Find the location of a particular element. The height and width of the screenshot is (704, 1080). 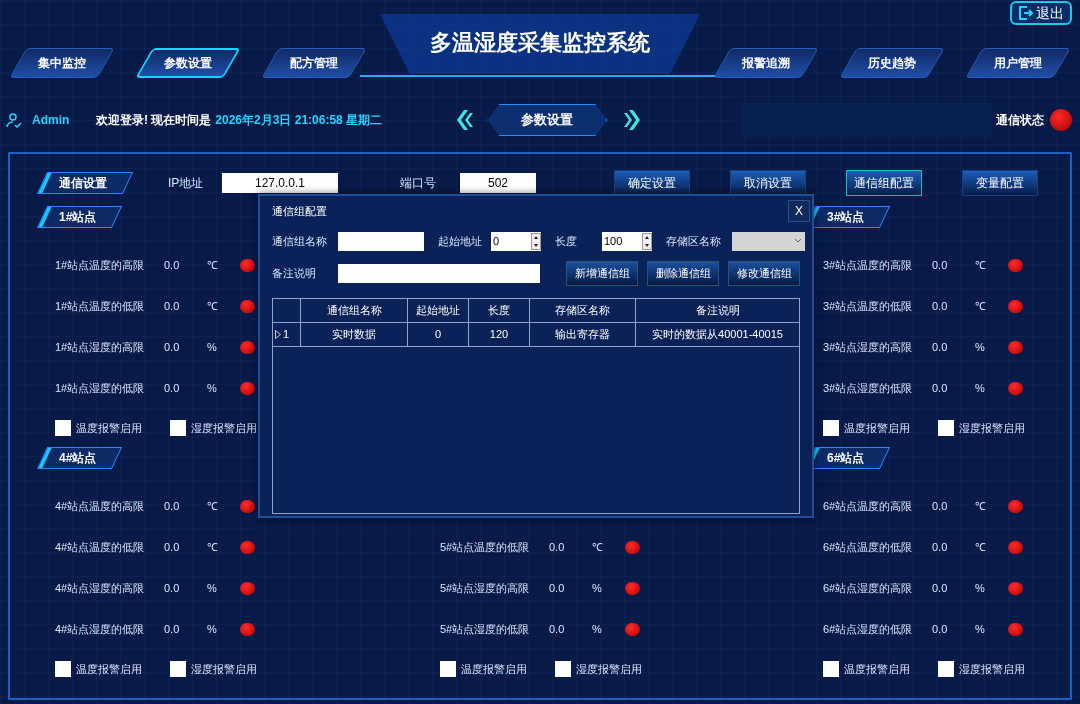

limit-label: 5#站点温度的低限 is located at coordinates (485, 548).